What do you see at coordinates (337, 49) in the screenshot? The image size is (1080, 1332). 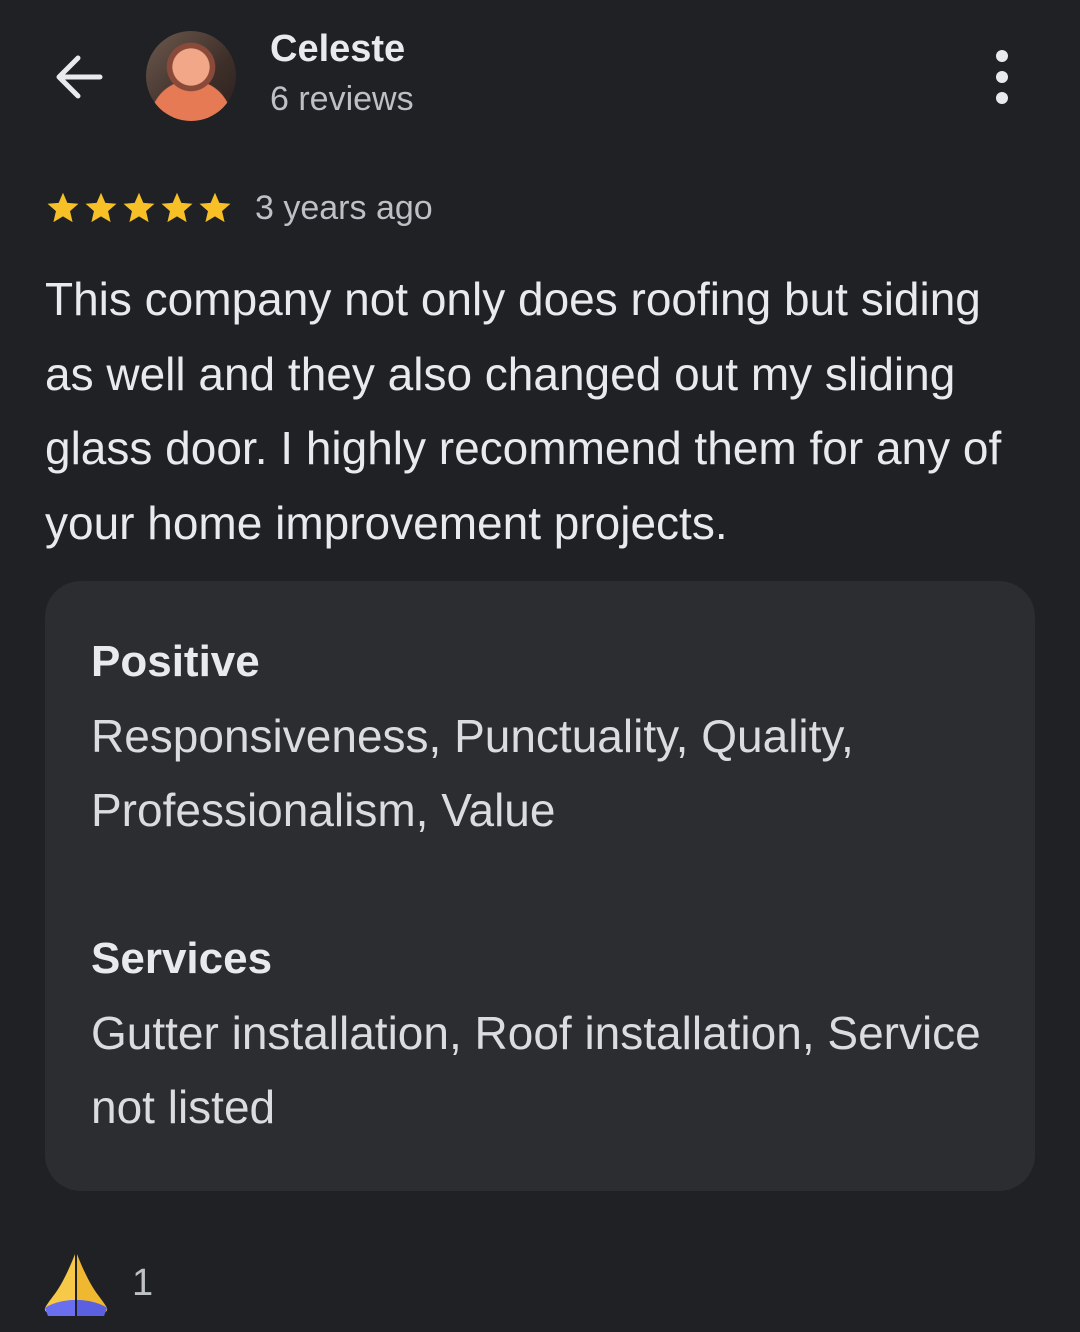 I see `reviewer-name: Celeste` at bounding box center [337, 49].